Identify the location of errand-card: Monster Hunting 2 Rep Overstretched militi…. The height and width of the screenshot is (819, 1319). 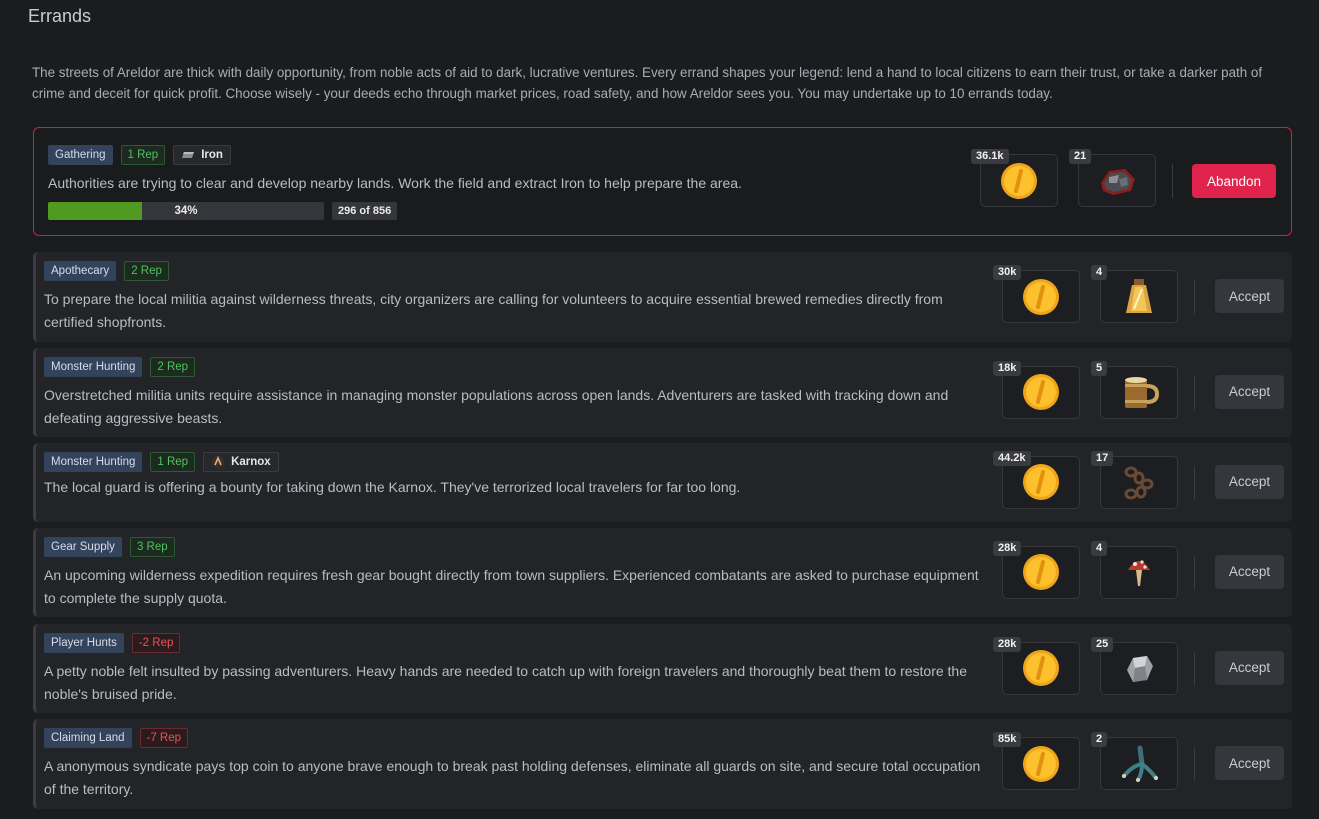
(662, 392).